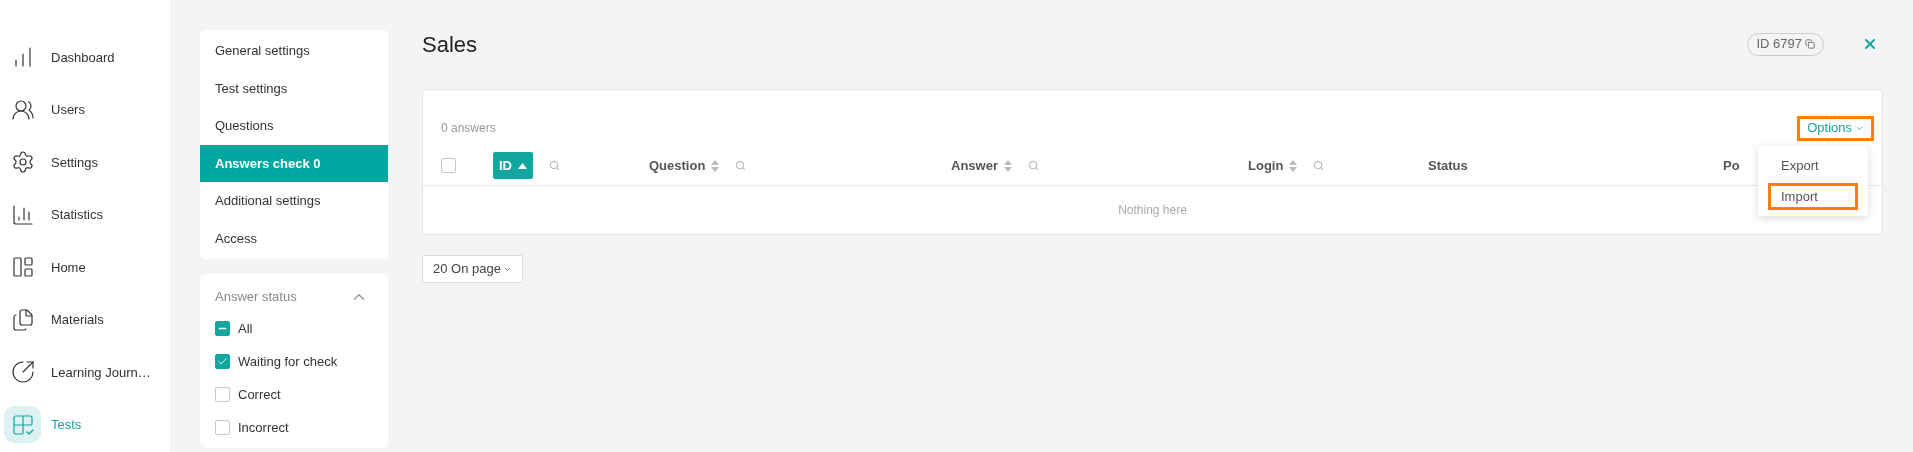  What do you see at coordinates (245, 328) in the screenshot?
I see `checkbox-label: All` at bounding box center [245, 328].